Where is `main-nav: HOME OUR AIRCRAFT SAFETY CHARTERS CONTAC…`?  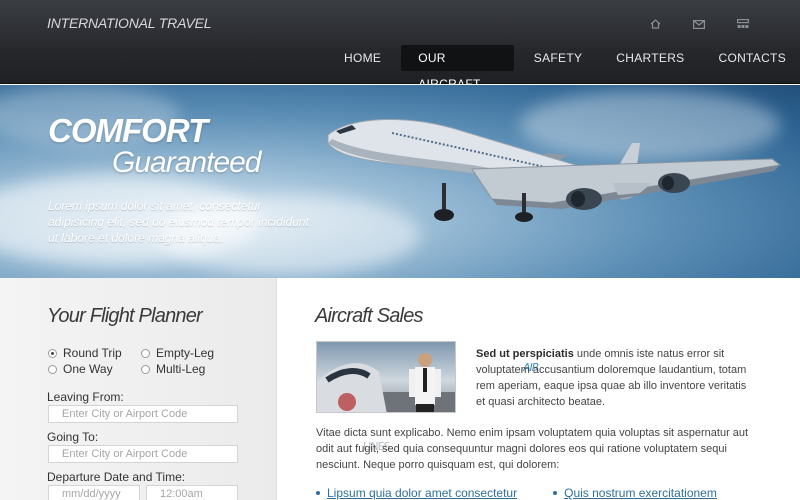
main-nav: HOME OUR AIRCRAFT SAFETY CHARTERS CONTAC… is located at coordinates (565, 68).